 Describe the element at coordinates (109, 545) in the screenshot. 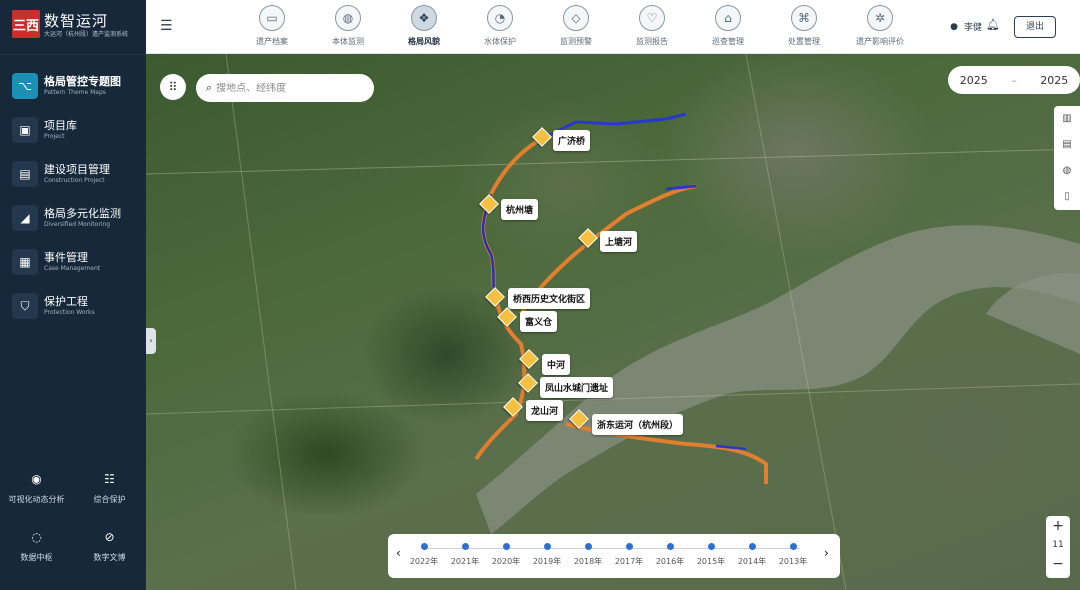

I see `tool-digital-museum: ⊘ 数字文博` at that location.